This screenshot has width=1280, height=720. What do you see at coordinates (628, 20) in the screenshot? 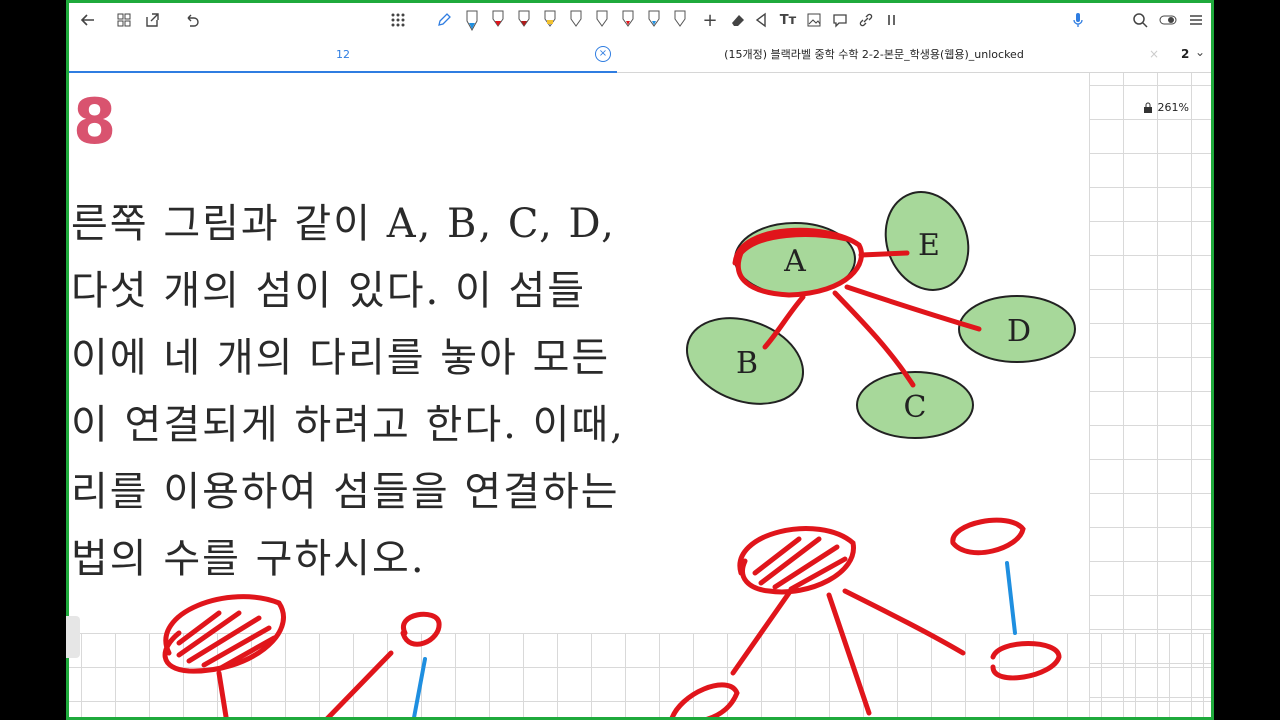
I see `pen-red-2-icon` at bounding box center [628, 20].